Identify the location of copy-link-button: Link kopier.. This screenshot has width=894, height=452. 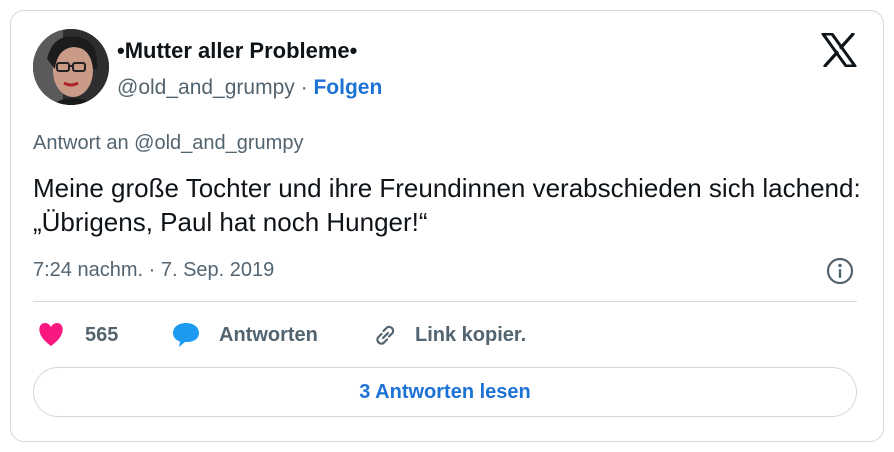
(448, 335).